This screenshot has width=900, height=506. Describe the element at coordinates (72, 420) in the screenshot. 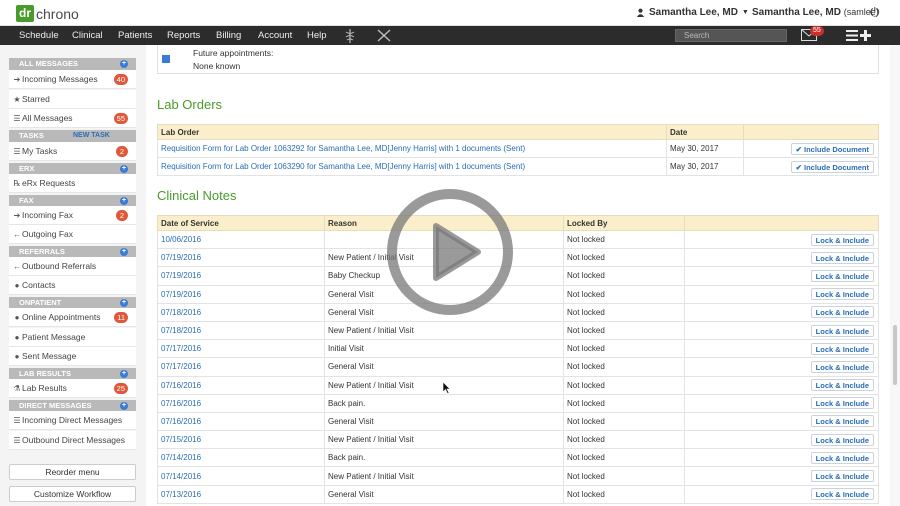

I see `sidebar-item-incoming-direct-messages: ☰ Incoming Direct Messages` at that location.